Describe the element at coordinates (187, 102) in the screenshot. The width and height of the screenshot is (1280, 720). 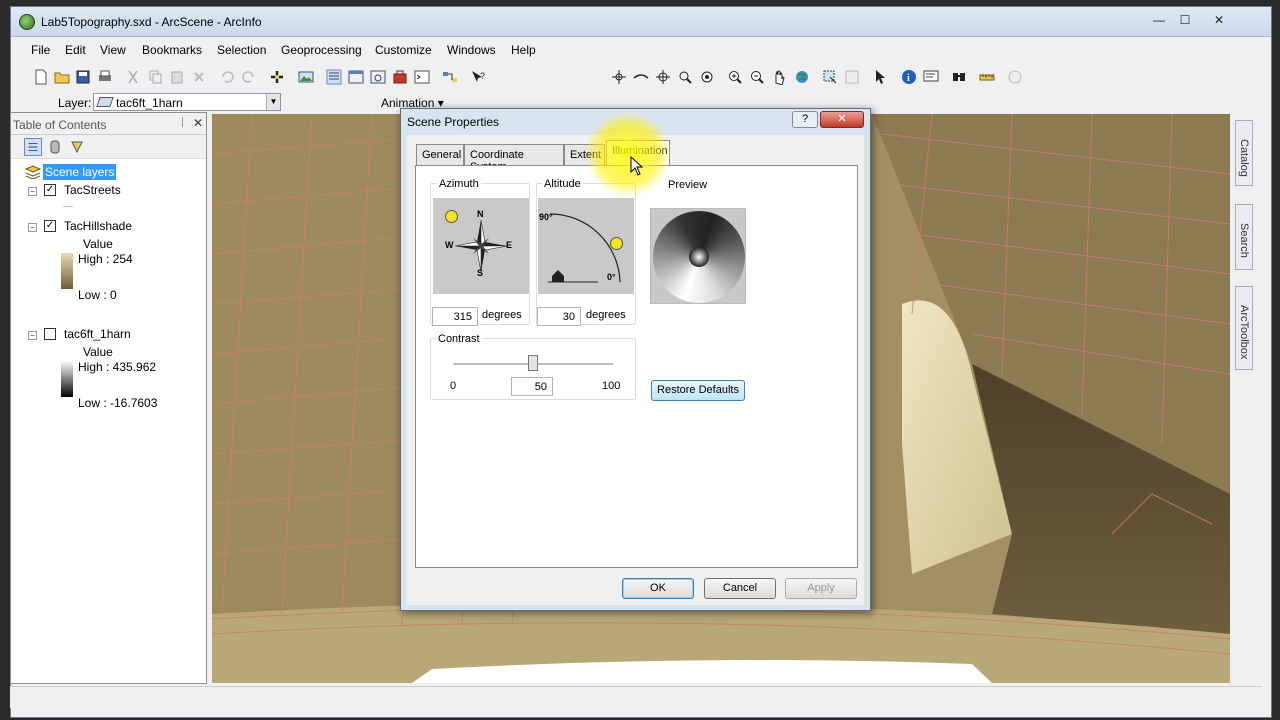
I see `layer-dropdown: tac6ft_1harn ▼` at that location.